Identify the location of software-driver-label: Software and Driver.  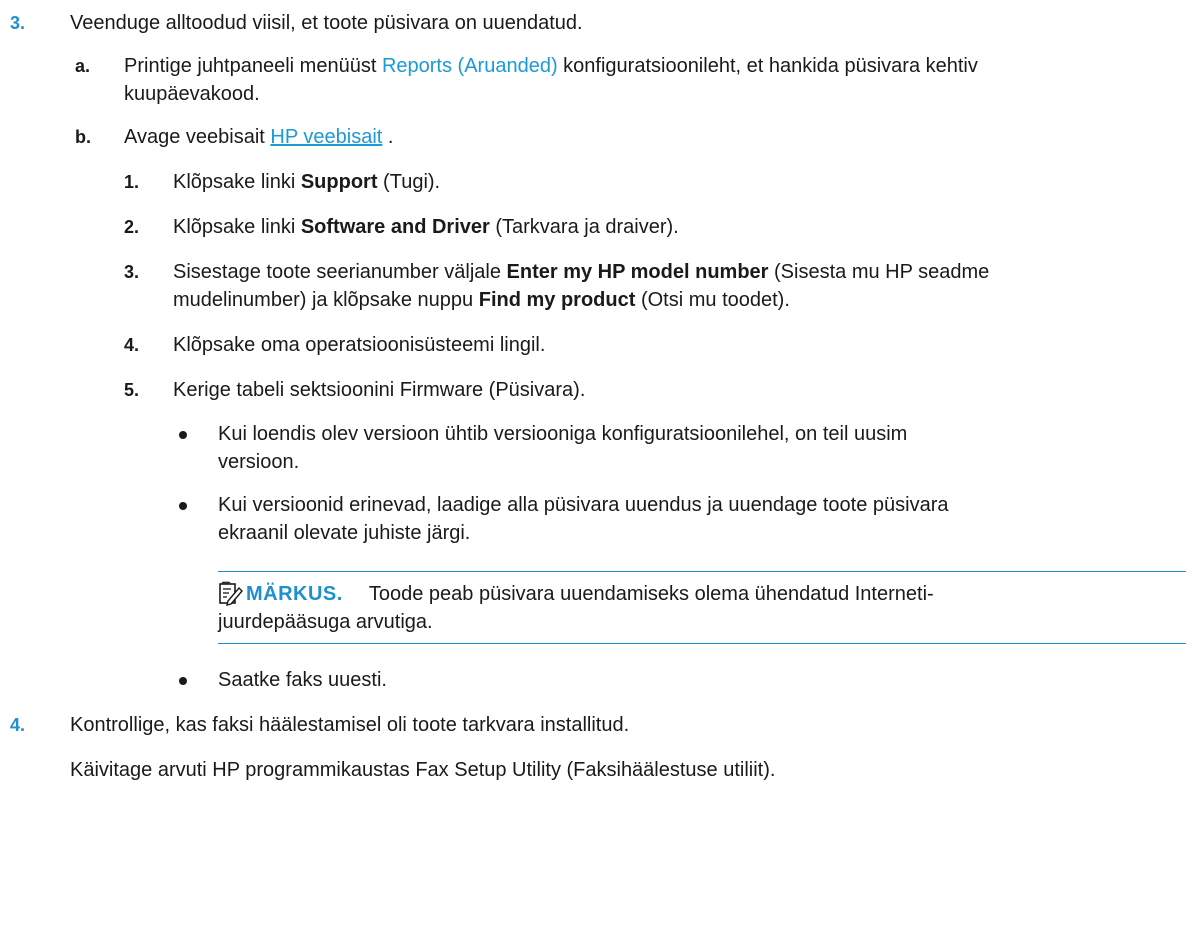
(395, 227).